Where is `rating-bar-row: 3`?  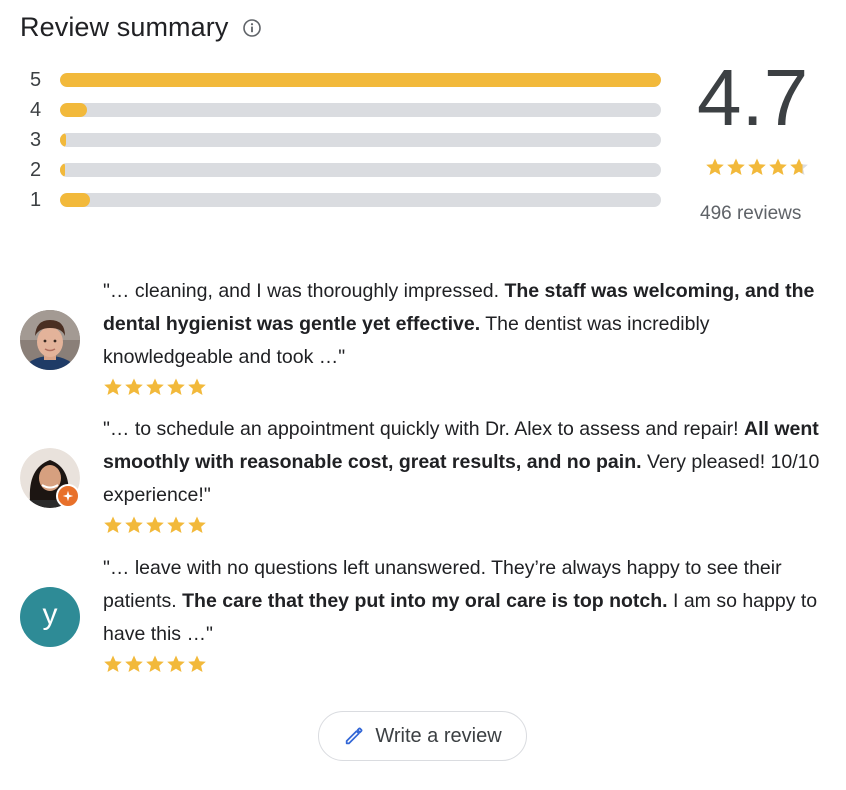
rating-bar-row: 3 is located at coordinates (346, 142).